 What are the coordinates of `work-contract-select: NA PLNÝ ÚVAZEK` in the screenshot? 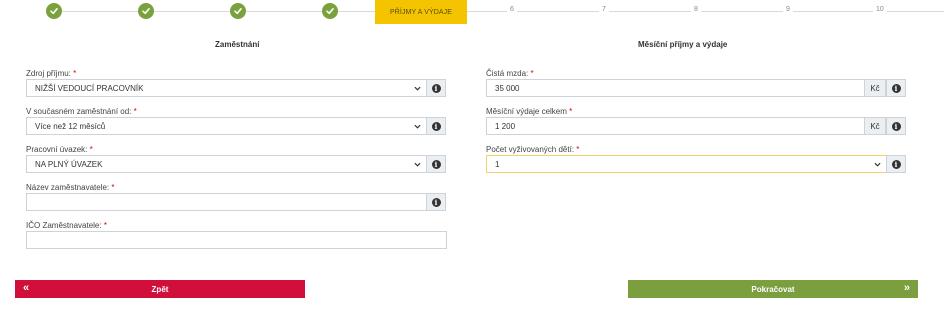 It's located at (226, 164).